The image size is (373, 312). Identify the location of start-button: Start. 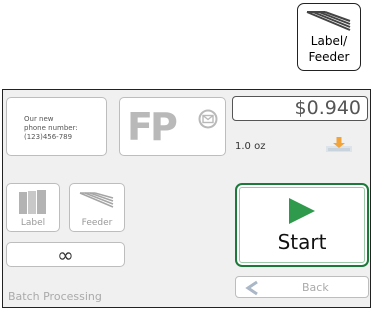
(302, 225).